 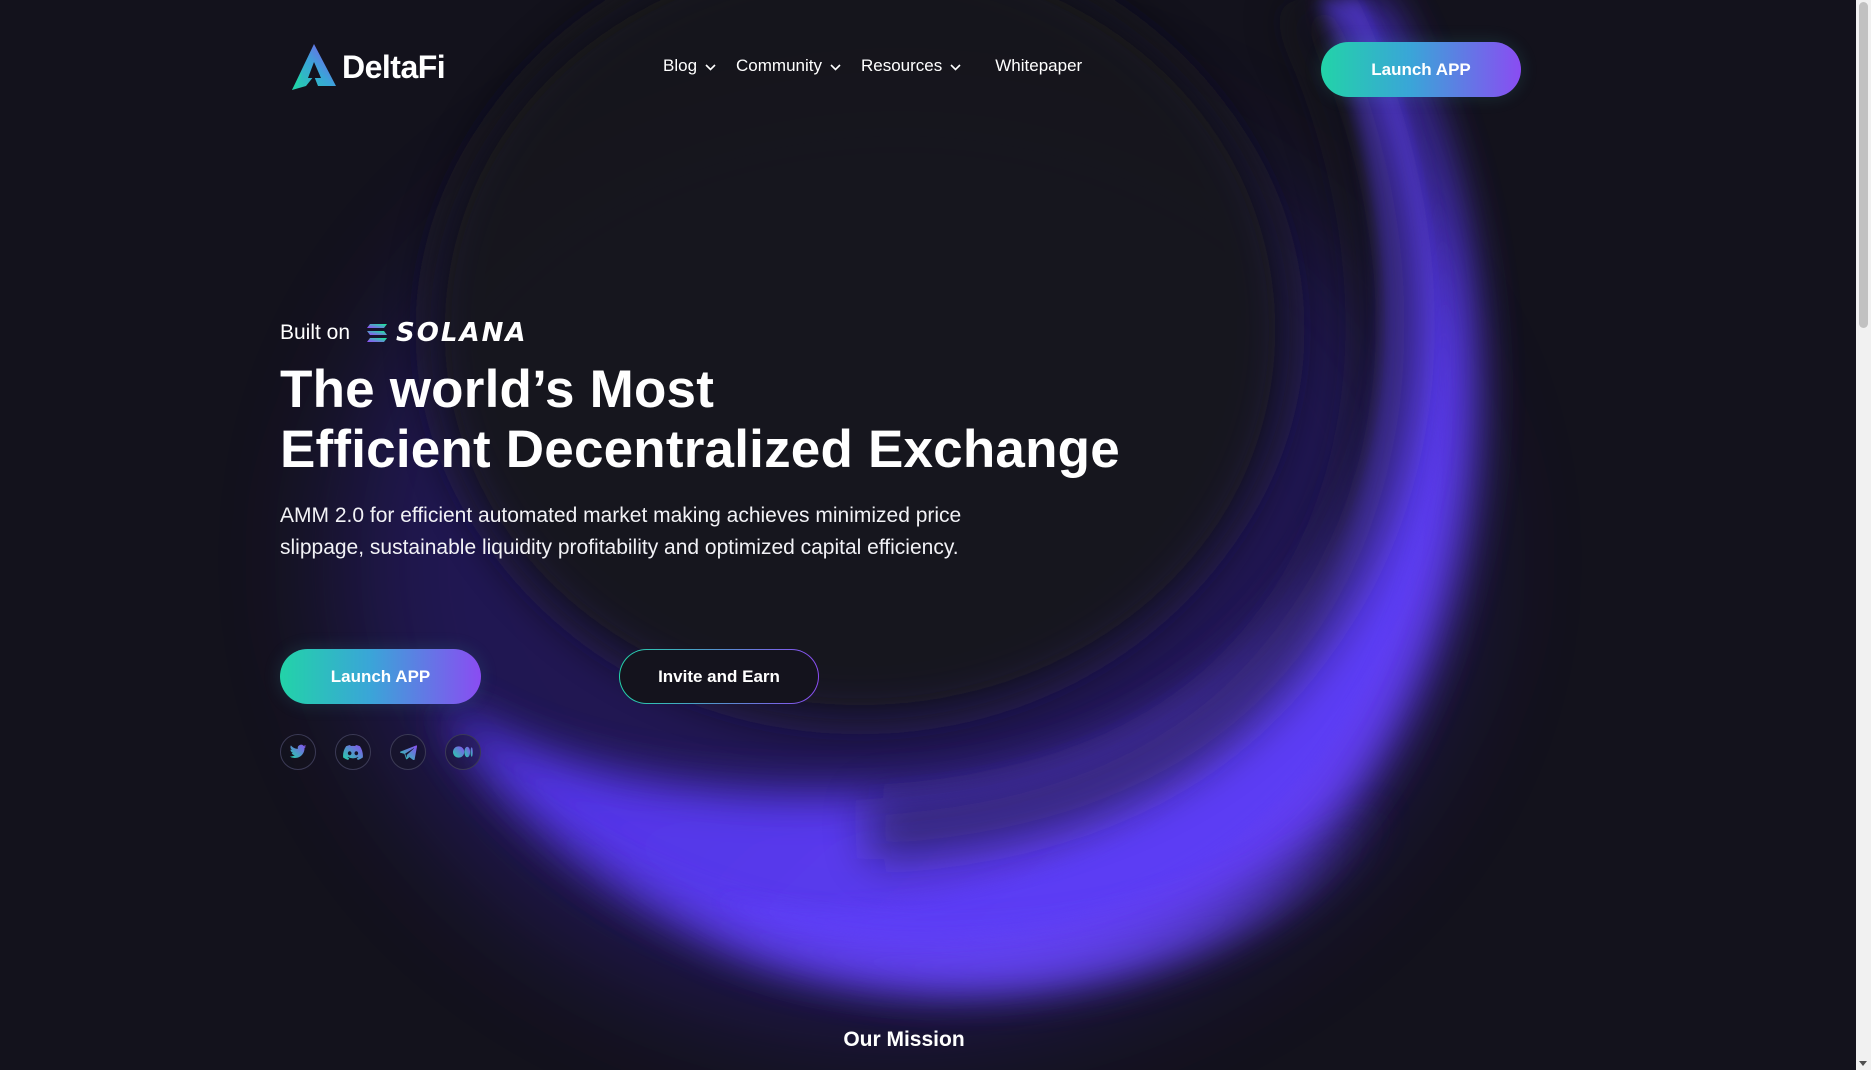 I want to click on deltafi-logo-icon, so click(x=314, y=67).